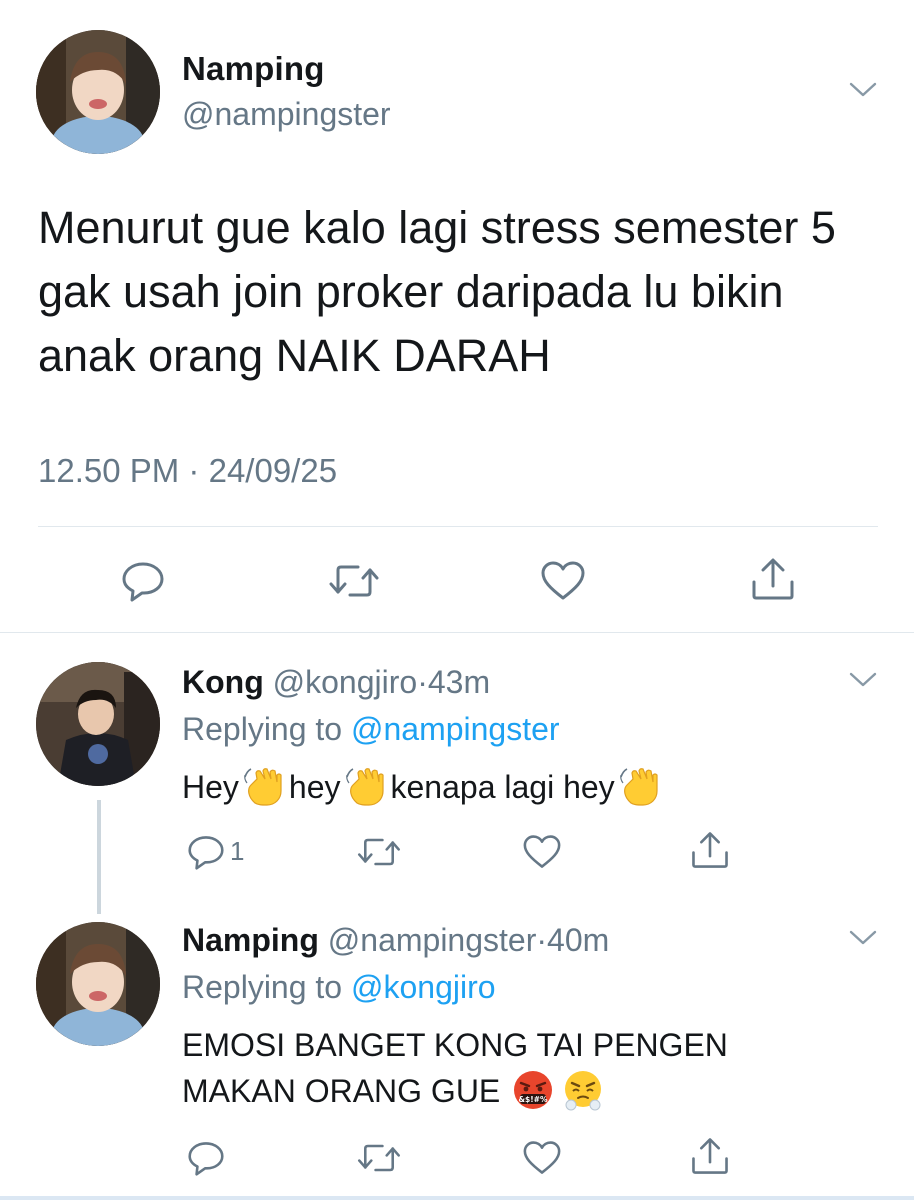  I want to click on reply-text-part: MAKAN ORANG GUE, so click(341, 1091).